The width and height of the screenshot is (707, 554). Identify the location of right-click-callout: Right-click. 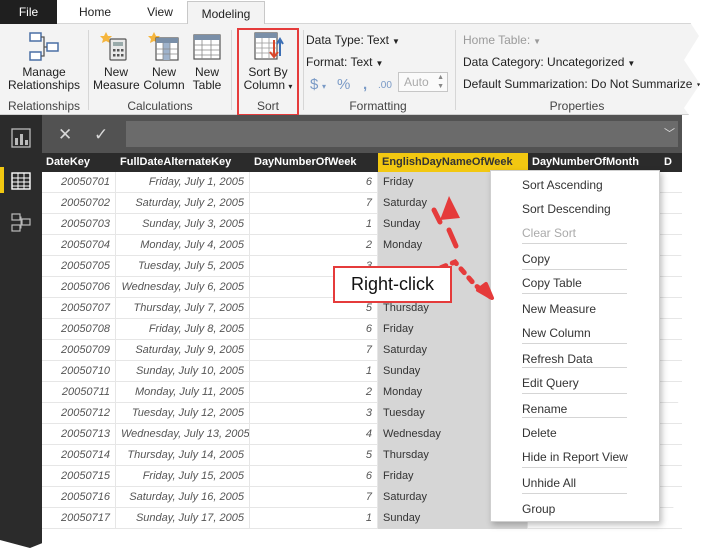
(392, 284).